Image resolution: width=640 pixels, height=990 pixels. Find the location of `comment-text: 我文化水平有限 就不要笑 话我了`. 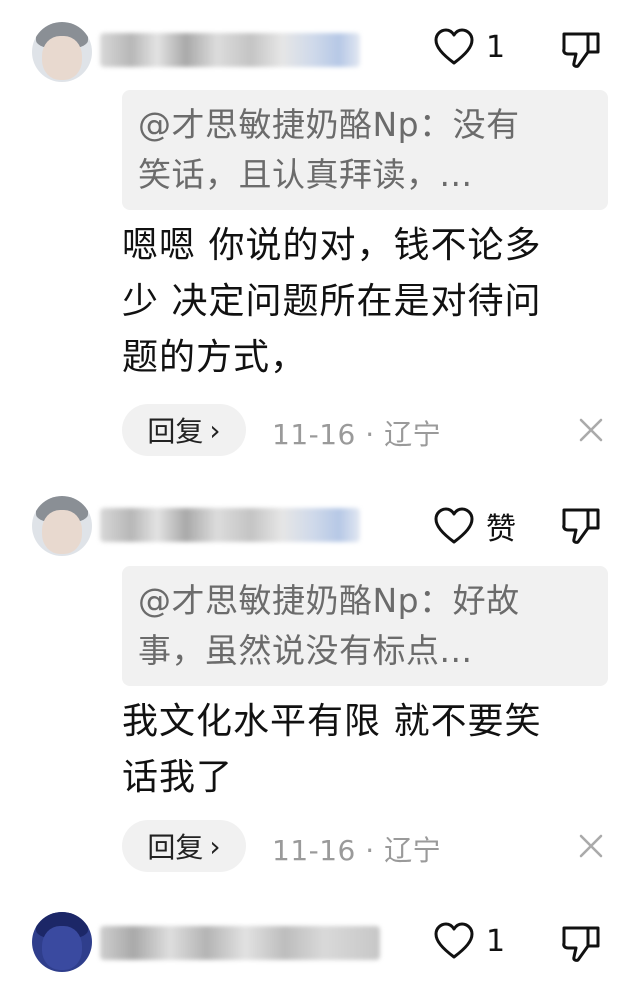

comment-text: 我文化水平有限 就不要笑 话我了 is located at coordinates (365, 750).